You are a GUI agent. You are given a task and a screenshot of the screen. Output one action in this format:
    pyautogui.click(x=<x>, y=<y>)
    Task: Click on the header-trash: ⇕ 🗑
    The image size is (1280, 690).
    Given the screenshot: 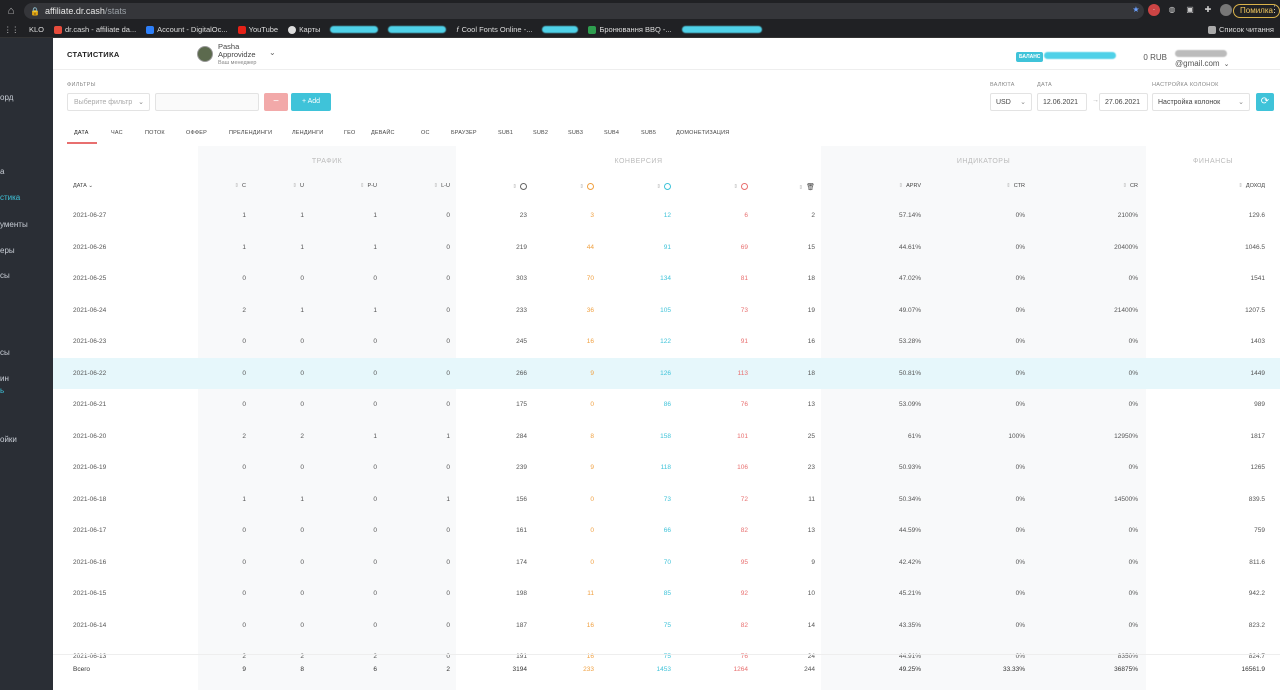 What is the action you would take?
    pyautogui.click(x=785, y=187)
    